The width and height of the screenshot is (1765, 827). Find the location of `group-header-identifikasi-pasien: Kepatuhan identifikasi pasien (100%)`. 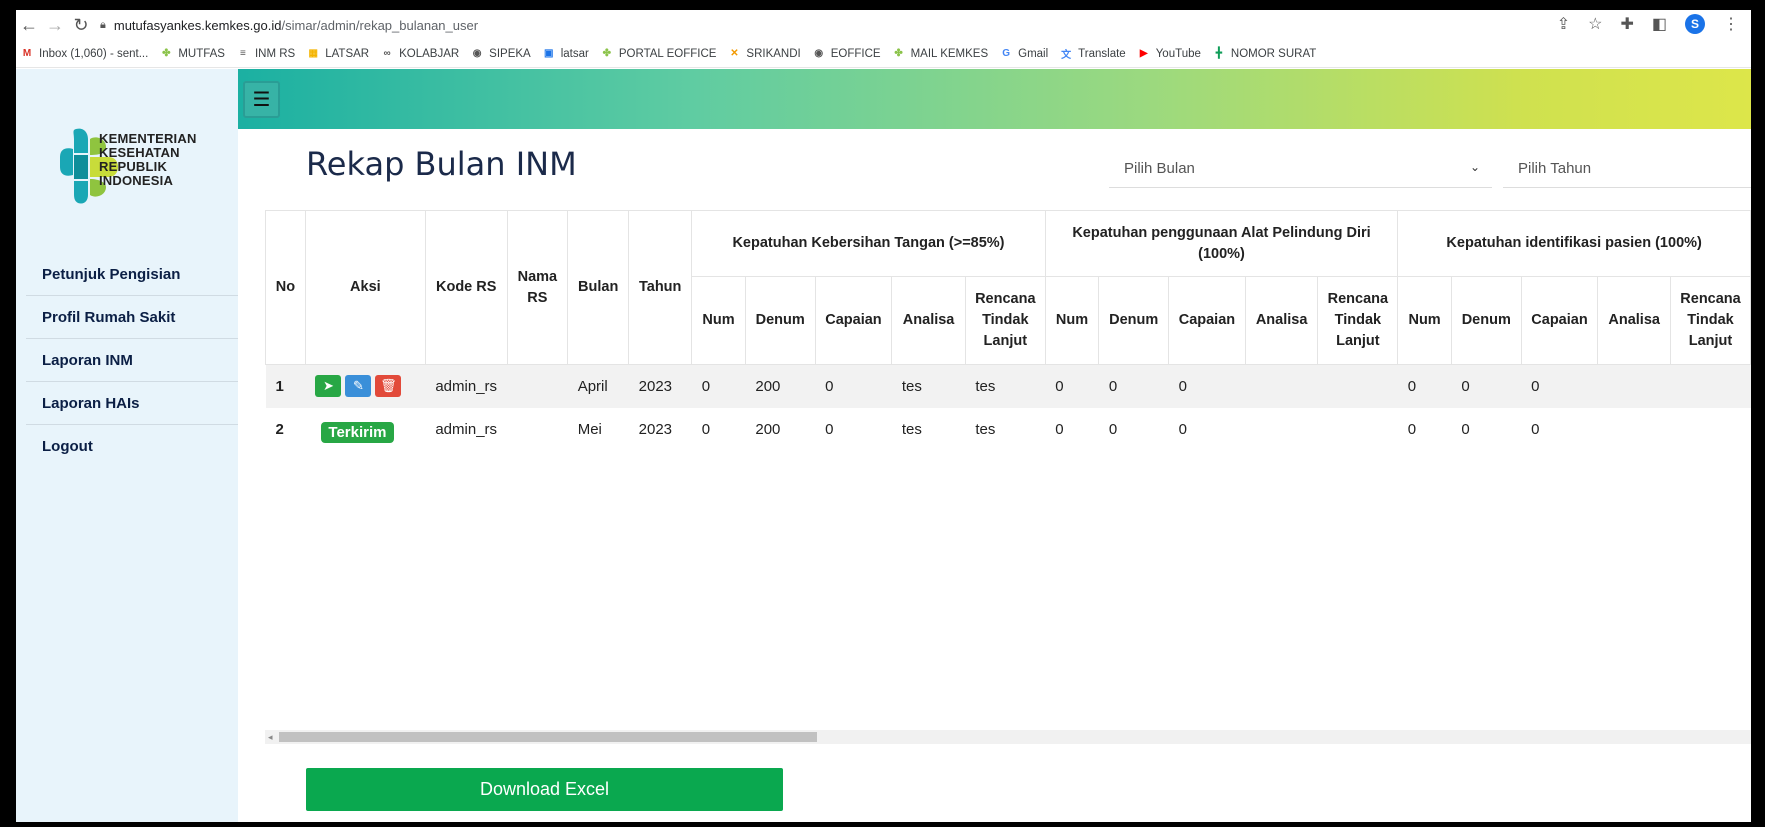

group-header-identifikasi-pasien: Kepatuhan identifikasi pasien (100%) is located at coordinates (1574, 243).